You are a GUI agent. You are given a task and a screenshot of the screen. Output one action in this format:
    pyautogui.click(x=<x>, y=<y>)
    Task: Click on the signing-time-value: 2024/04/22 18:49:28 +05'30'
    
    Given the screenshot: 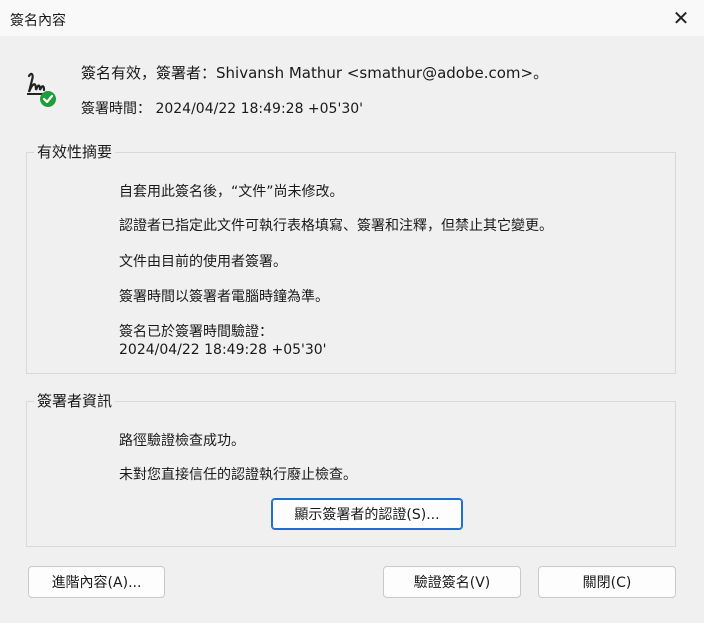 What is the action you would take?
    pyautogui.click(x=259, y=109)
    